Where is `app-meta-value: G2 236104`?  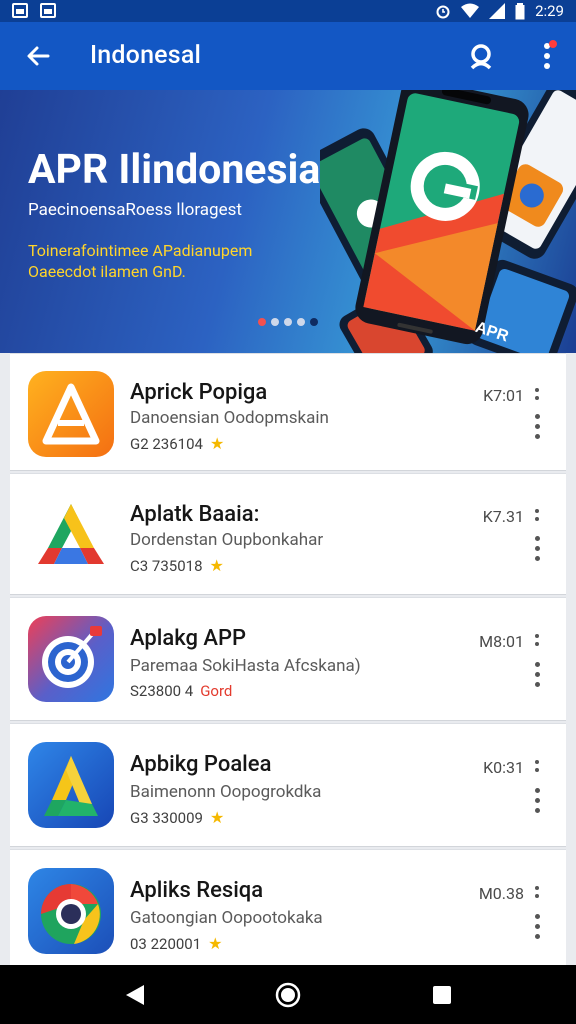 app-meta-value: G2 236104 is located at coordinates (166, 443).